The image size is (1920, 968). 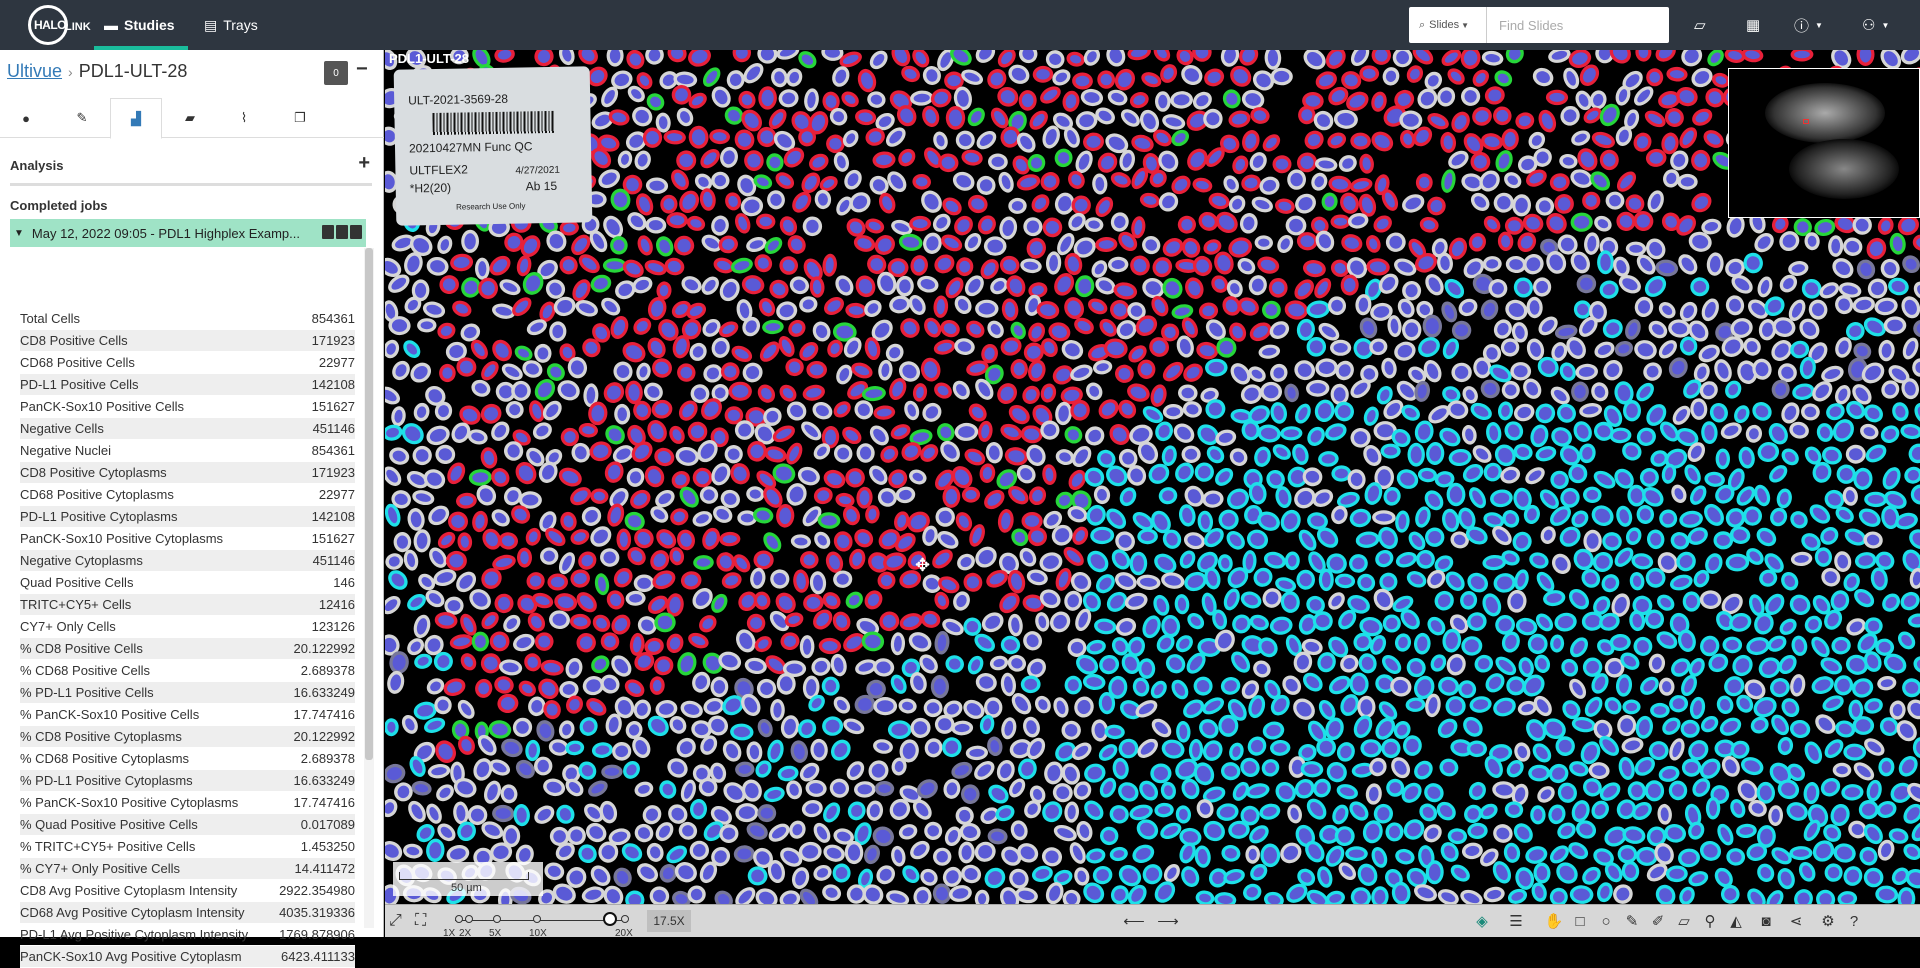 What do you see at coordinates (336, 73) in the screenshot?
I see `count-badge: 0` at bounding box center [336, 73].